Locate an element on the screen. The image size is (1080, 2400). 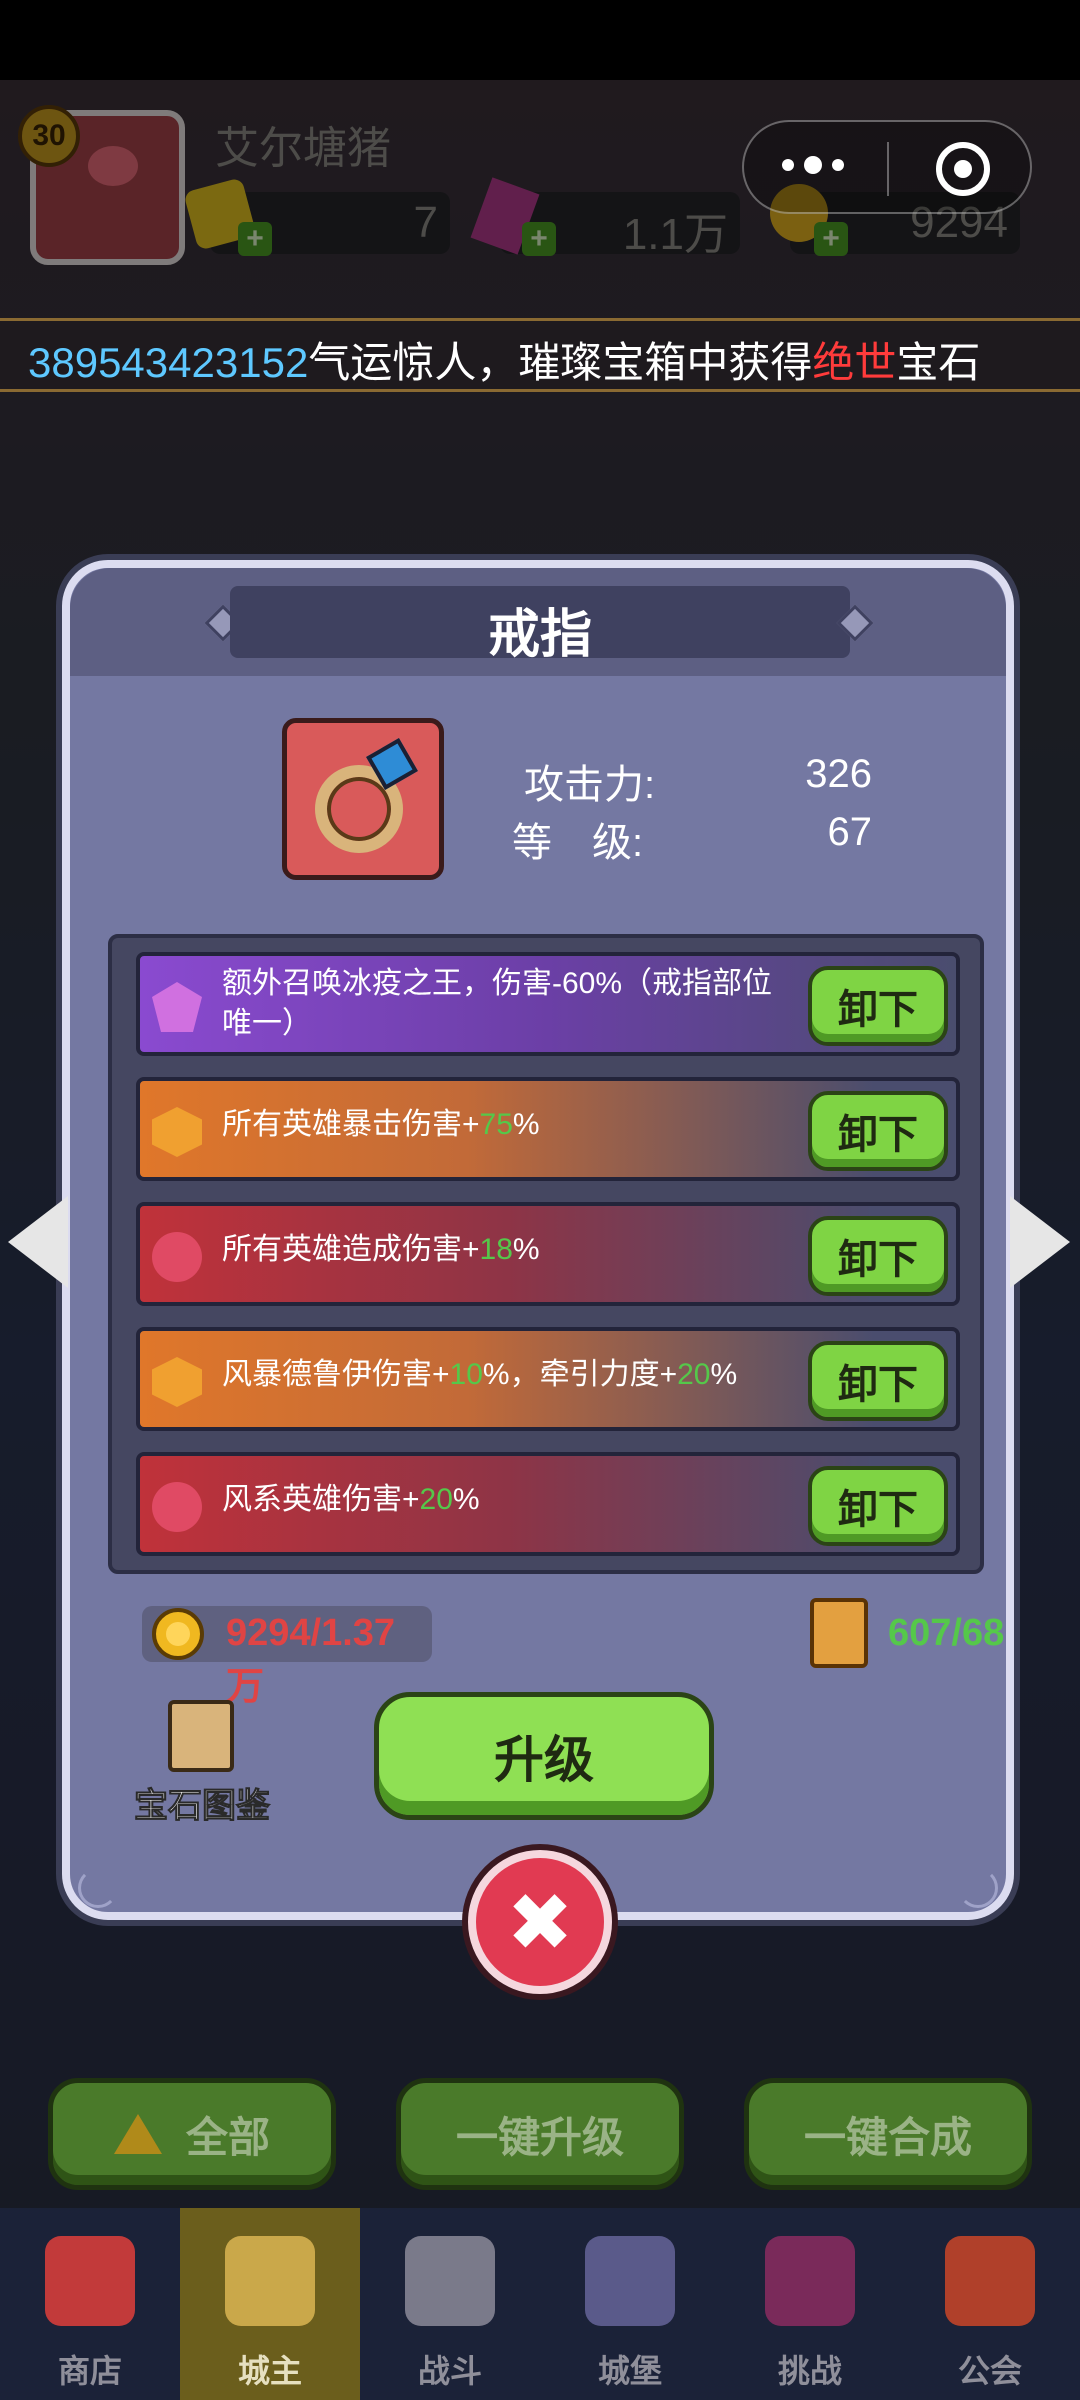
more-icon is located at coordinates (813, 165).